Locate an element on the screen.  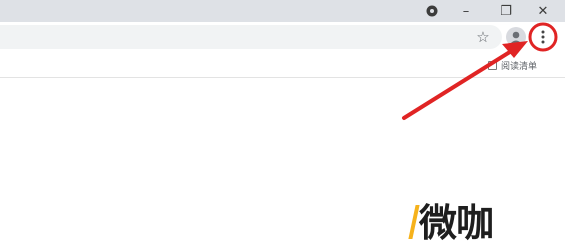
three-dots-icon is located at coordinates (543, 37).